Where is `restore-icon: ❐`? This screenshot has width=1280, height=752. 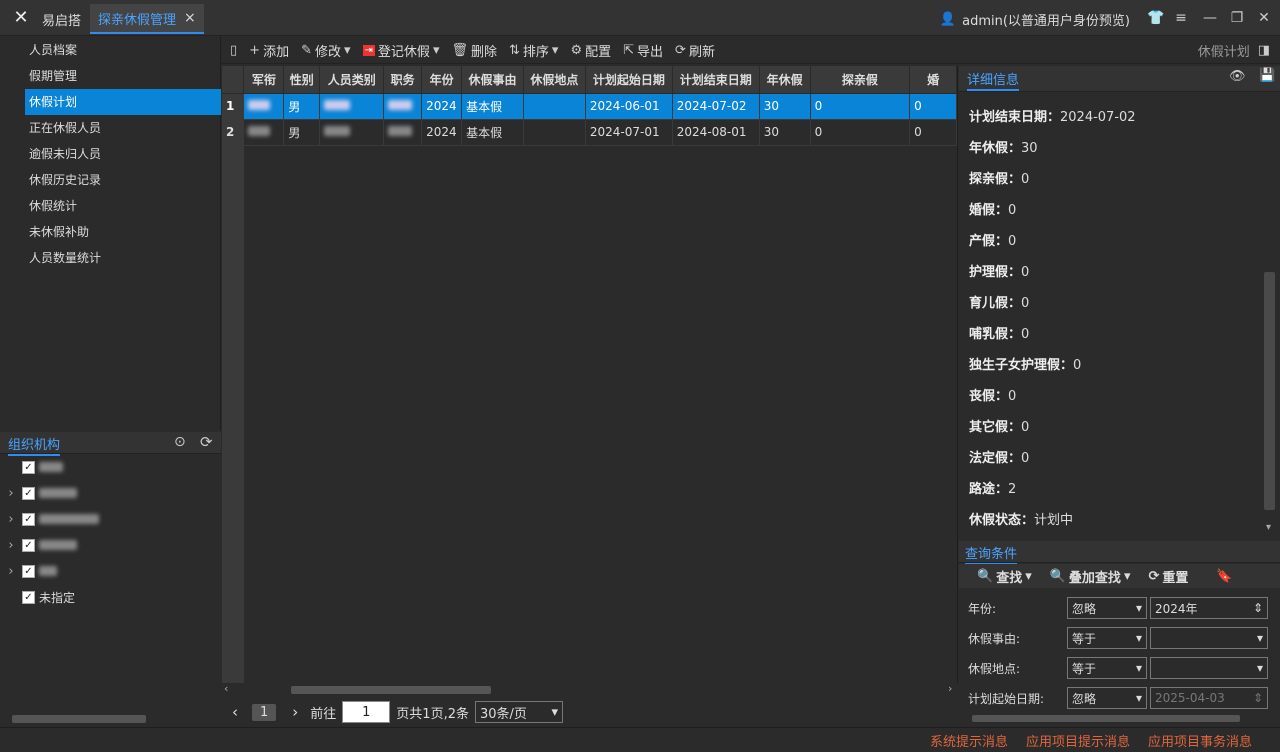
restore-icon: ❐ is located at coordinates (1237, 18).